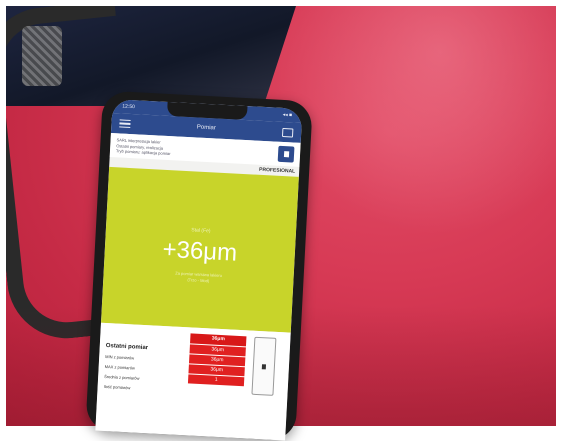 The image size is (562, 441). Describe the element at coordinates (287, 115) in the screenshot. I see `status-indicators: ◂◂ ■` at that location.